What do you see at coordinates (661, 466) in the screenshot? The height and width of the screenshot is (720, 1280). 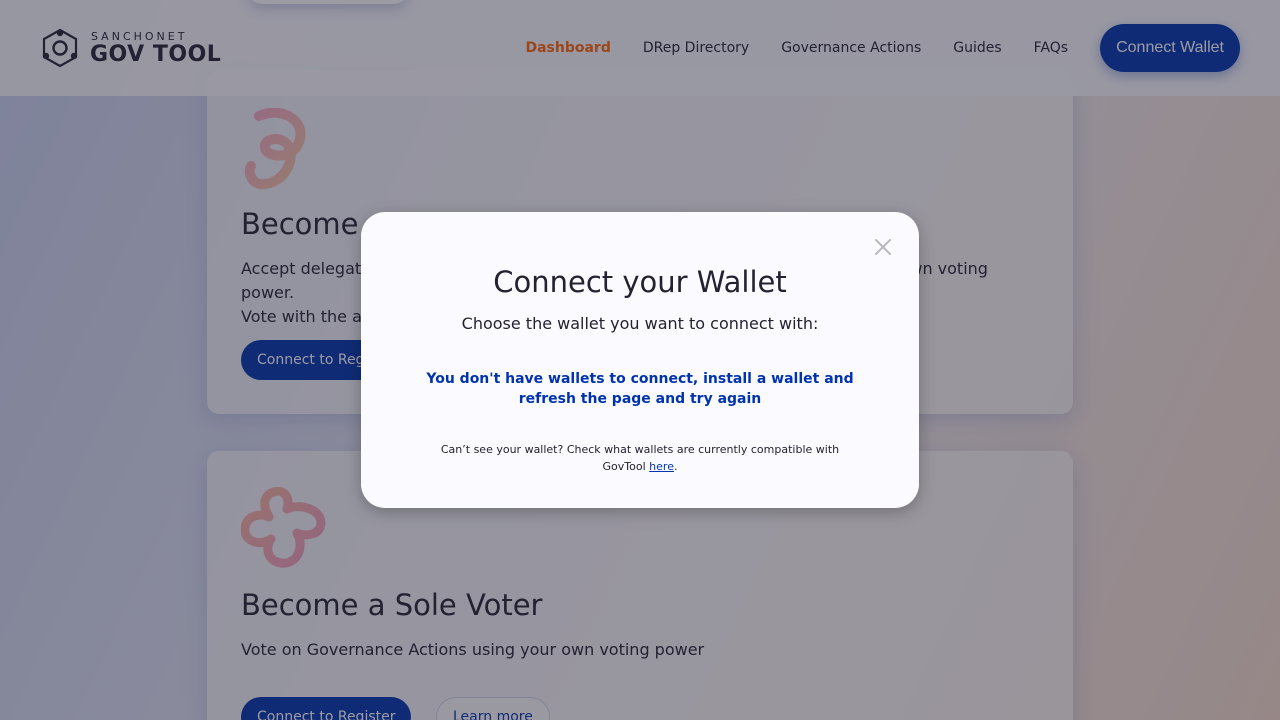 I see `wallet-compatibility-link: here` at bounding box center [661, 466].